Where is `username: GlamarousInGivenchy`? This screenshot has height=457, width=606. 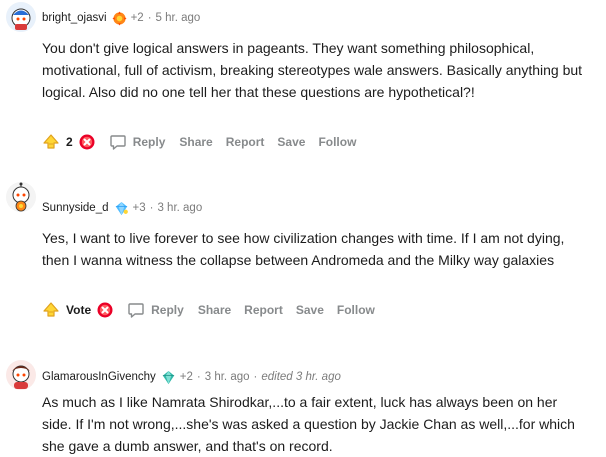
username: GlamarousInGivenchy is located at coordinates (99, 377).